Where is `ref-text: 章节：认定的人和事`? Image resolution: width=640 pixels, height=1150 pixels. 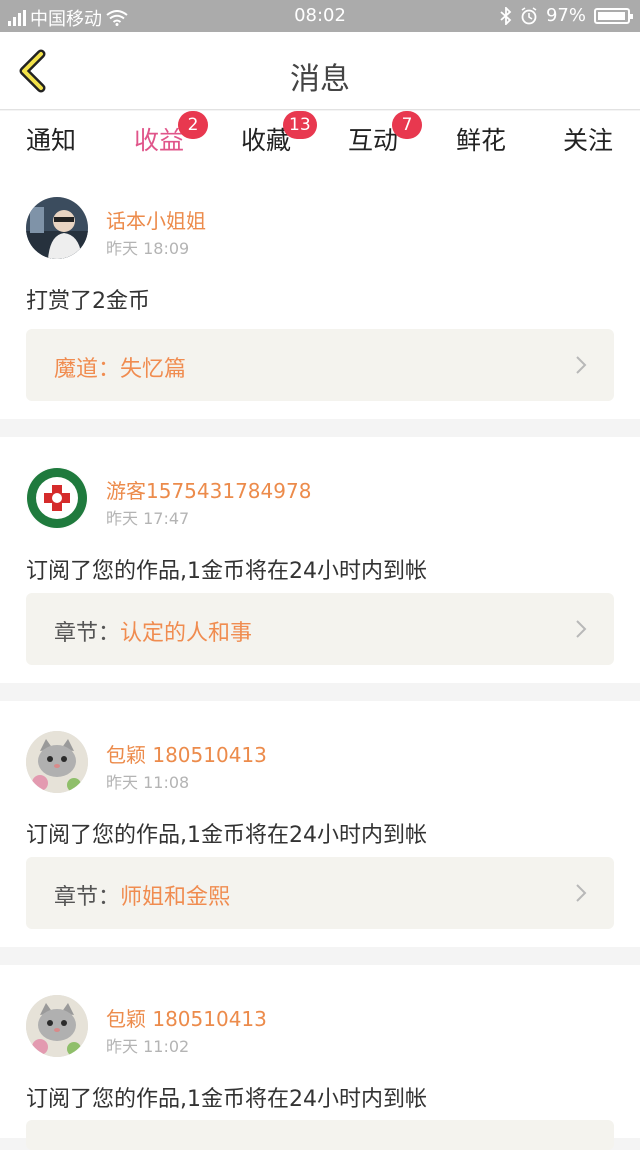
ref-text: 章节：认定的人和事 is located at coordinates (153, 631).